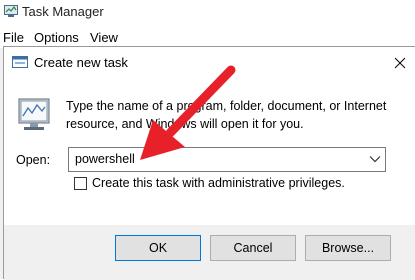 The image size is (415, 280). What do you see at coordinates (207, 38) in the screenshot?
I see `task-manager-menubar: File Options View` at bounding box center [207, 38].